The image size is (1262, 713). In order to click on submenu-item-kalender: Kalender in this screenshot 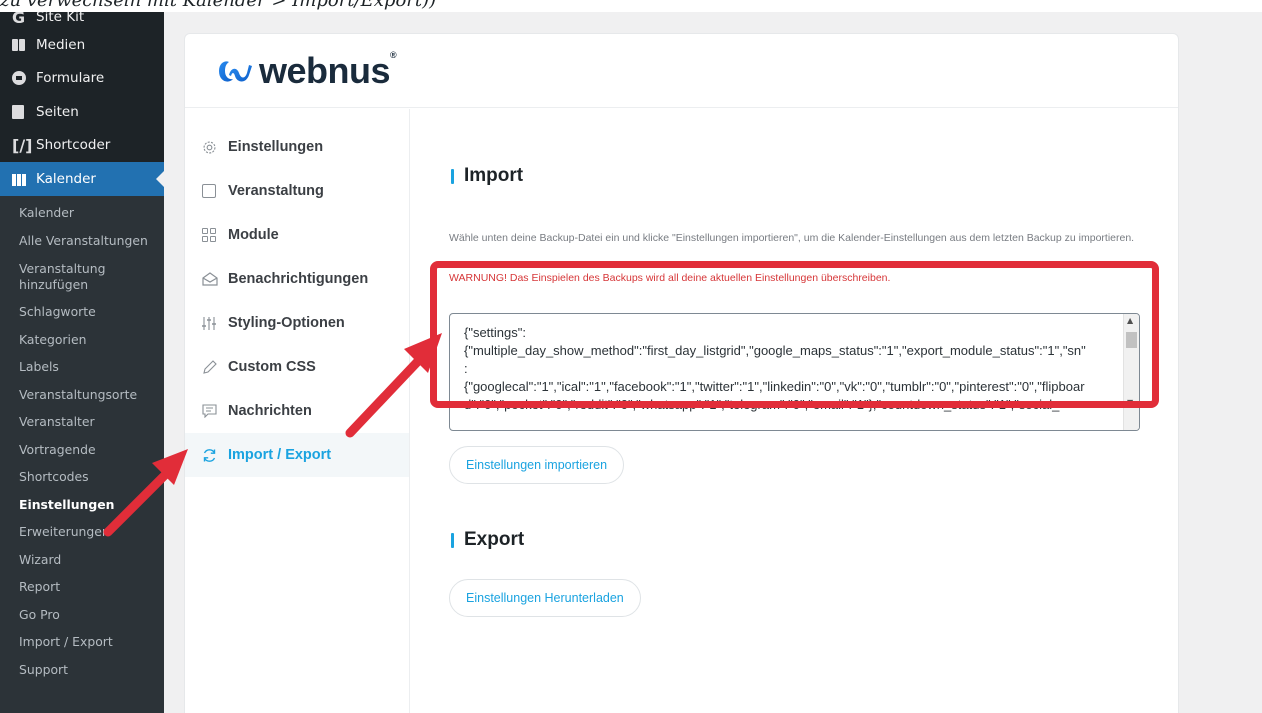, I will do `click(82, 214)`.